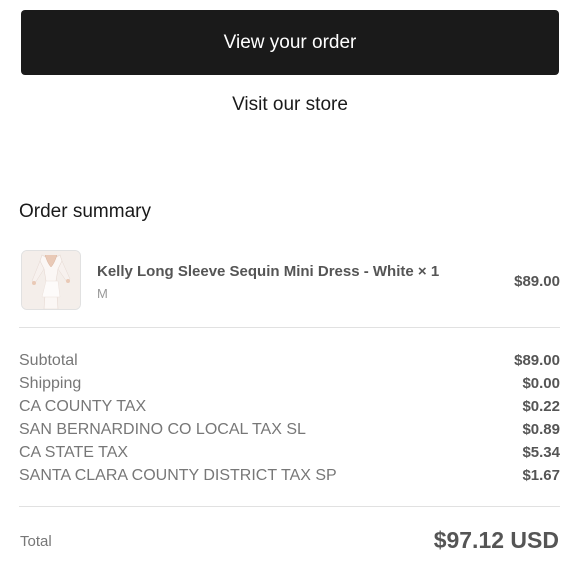  Describe the element at coordinates (541, 406) in the screenshot. I see `cost-value: $0.22` at that location.